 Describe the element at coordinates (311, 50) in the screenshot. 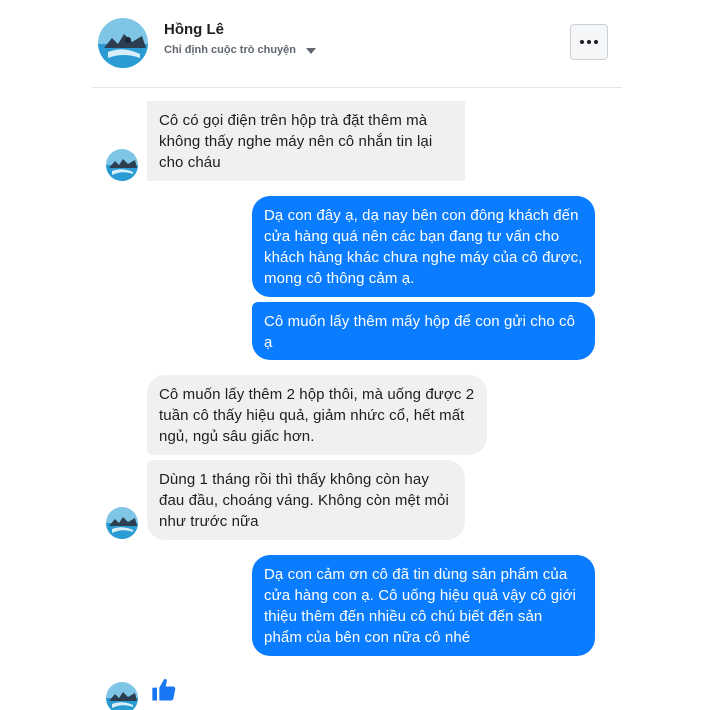

I see `caret-down-icon` at that location.